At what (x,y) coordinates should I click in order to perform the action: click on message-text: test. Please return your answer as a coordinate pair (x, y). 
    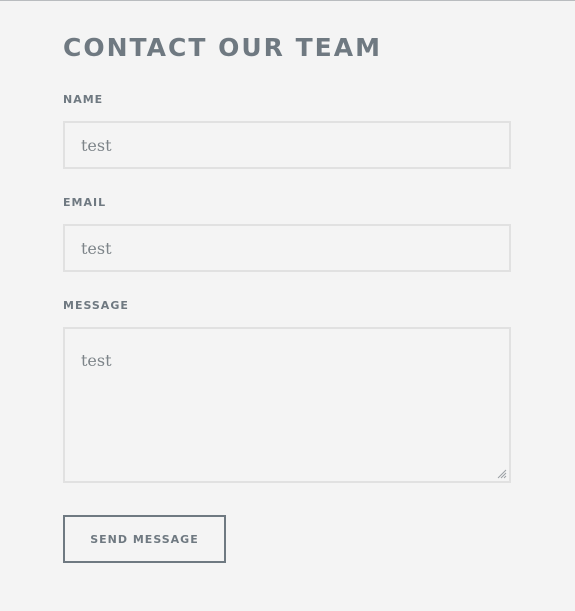
    Looking at the image, I should click on (96, 360).